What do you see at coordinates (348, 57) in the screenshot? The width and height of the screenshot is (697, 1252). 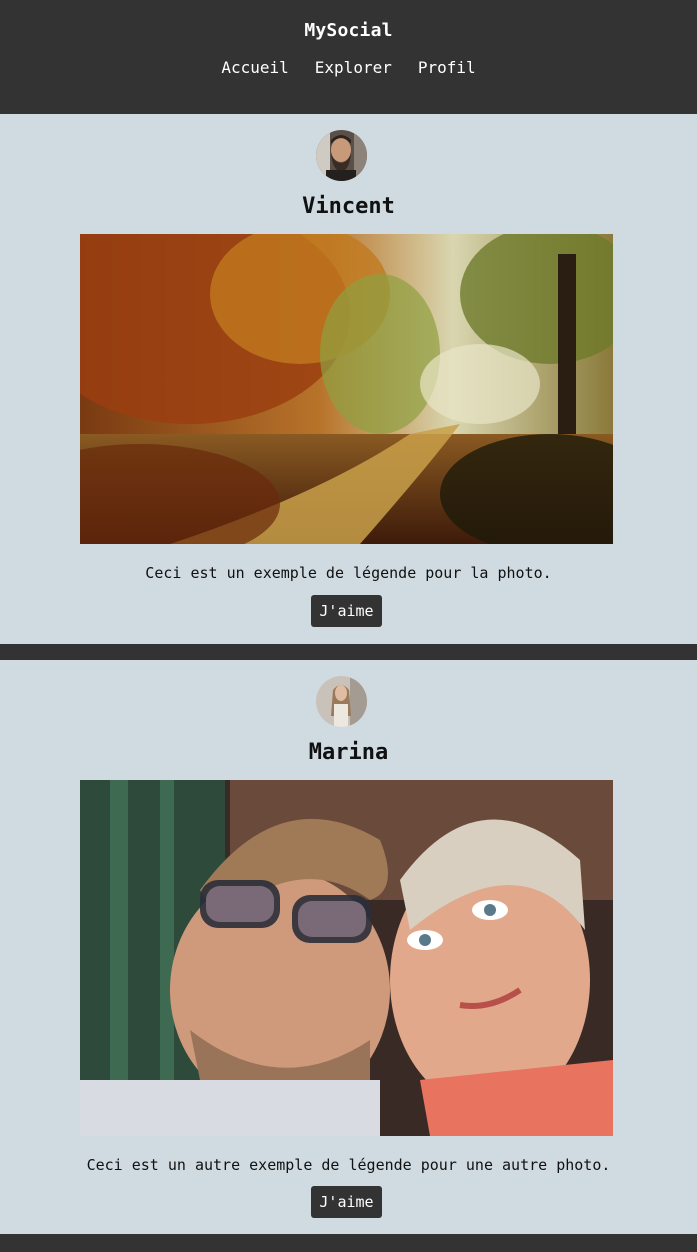 I see `site-header: MySocial Accueil Explorer Profil` at bounding box center [348, 57].